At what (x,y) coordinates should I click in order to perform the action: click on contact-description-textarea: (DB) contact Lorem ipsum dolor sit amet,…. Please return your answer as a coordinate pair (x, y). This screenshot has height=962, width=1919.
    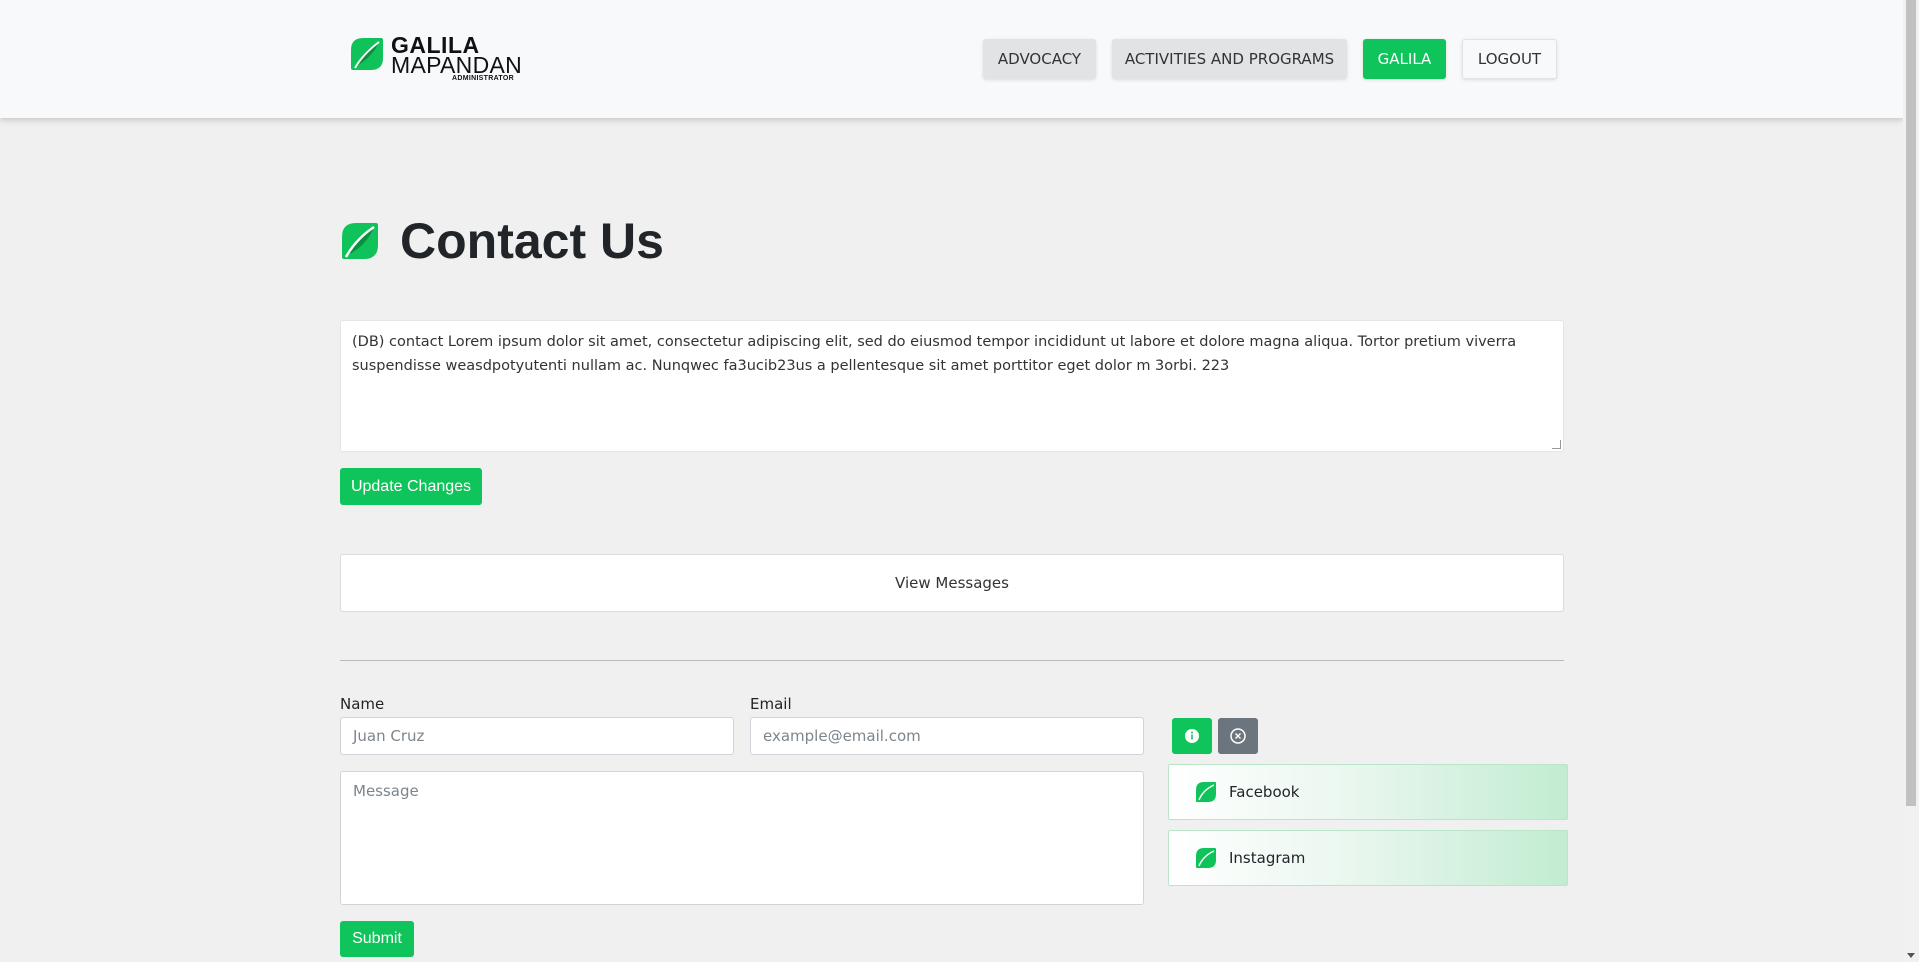
    Looking at the image, I should click on (952, 386).